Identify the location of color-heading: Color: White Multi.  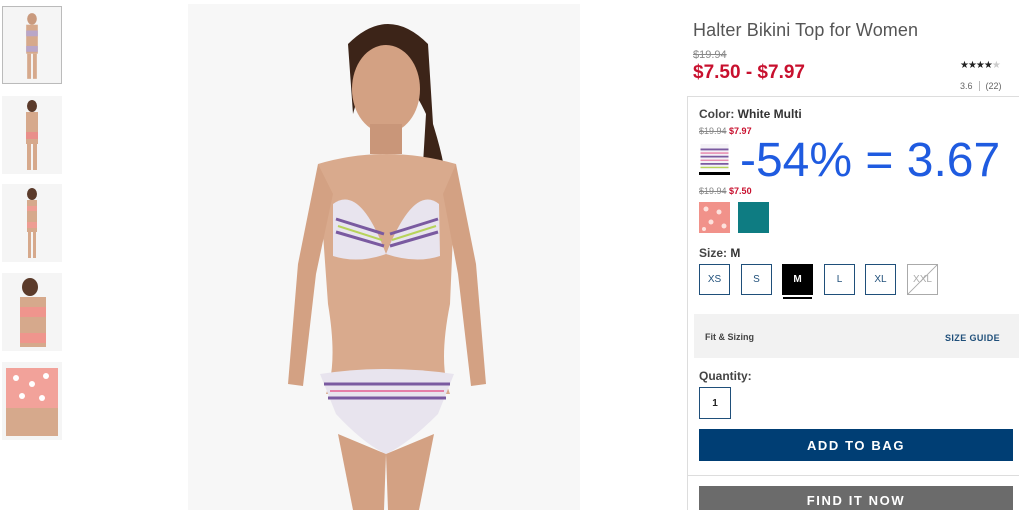
(750, 114).